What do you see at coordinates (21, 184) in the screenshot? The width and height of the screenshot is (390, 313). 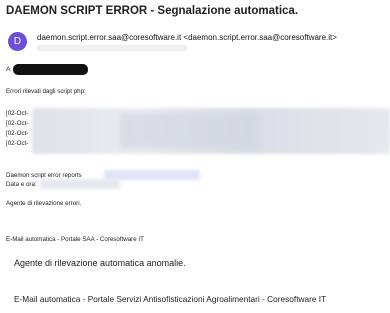 I see `date-time-label: Data e ora:` at bounding box center [21, 184].